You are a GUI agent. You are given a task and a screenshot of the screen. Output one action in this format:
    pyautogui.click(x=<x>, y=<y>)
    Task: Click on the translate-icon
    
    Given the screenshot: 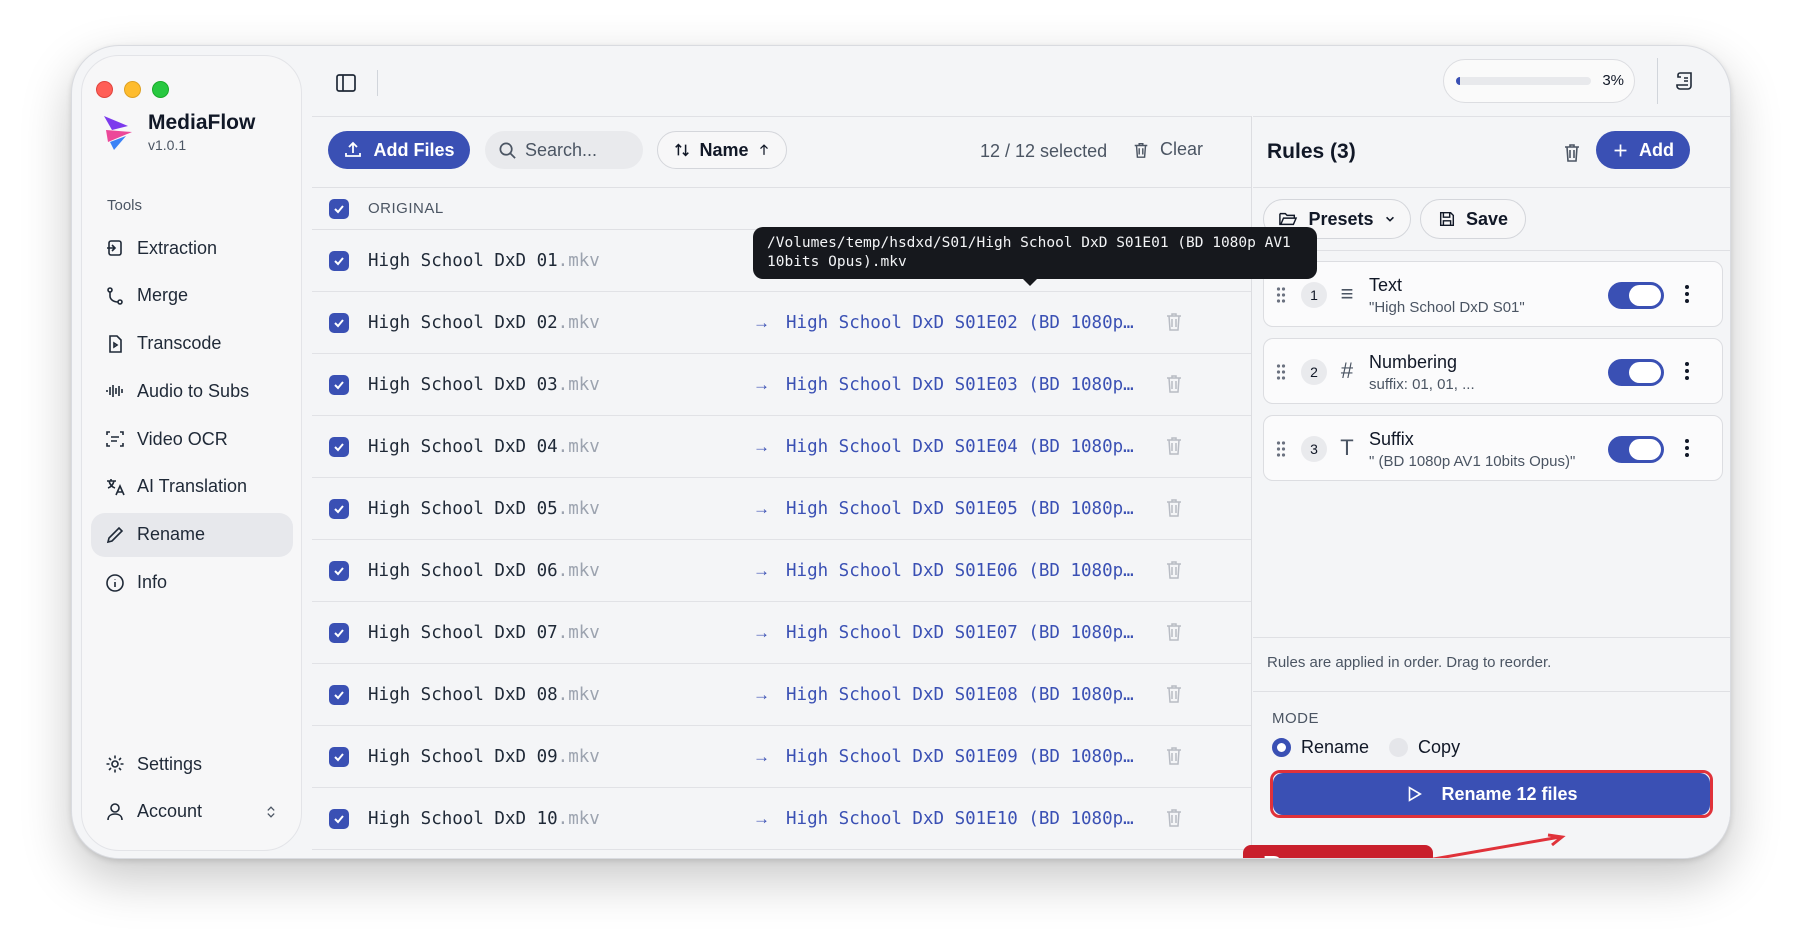 What is the action you would take?
    pyautogui.click(x=116, y=487)
    